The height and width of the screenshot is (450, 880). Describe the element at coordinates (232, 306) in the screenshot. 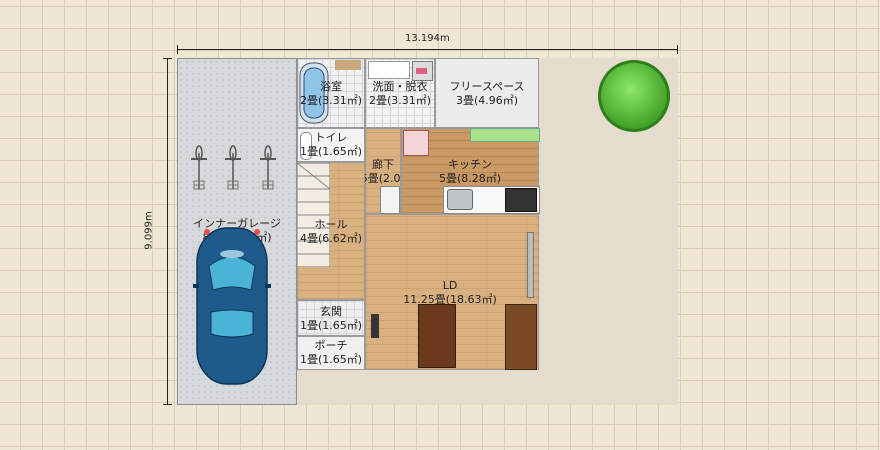

I see `car-icon` at that location.